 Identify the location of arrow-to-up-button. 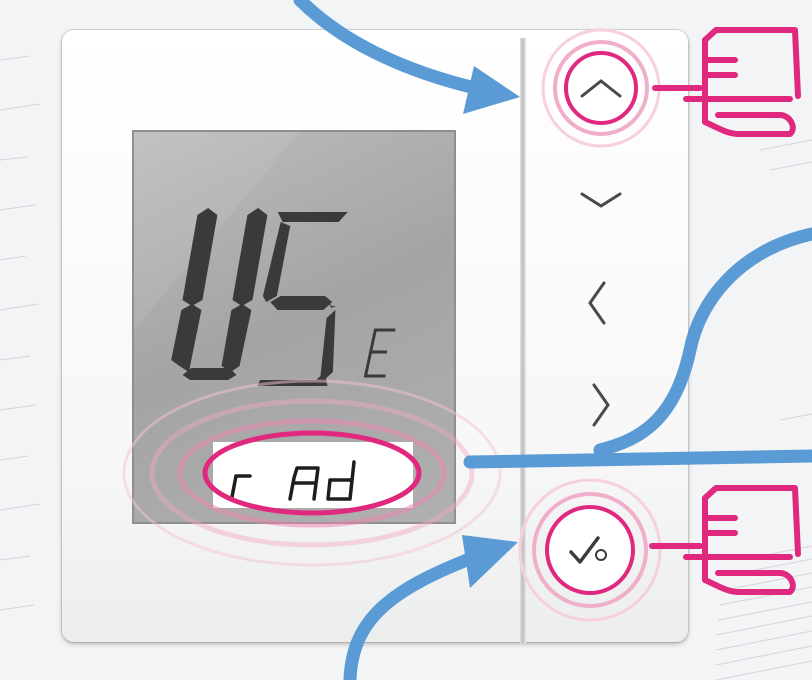
(387, 47).